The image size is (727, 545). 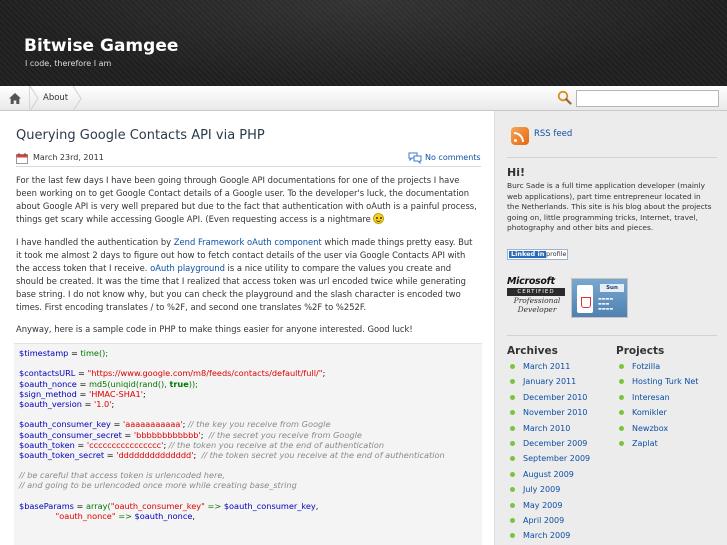 I want to click on archive-link: December 2010, so click(x=555, y=397).